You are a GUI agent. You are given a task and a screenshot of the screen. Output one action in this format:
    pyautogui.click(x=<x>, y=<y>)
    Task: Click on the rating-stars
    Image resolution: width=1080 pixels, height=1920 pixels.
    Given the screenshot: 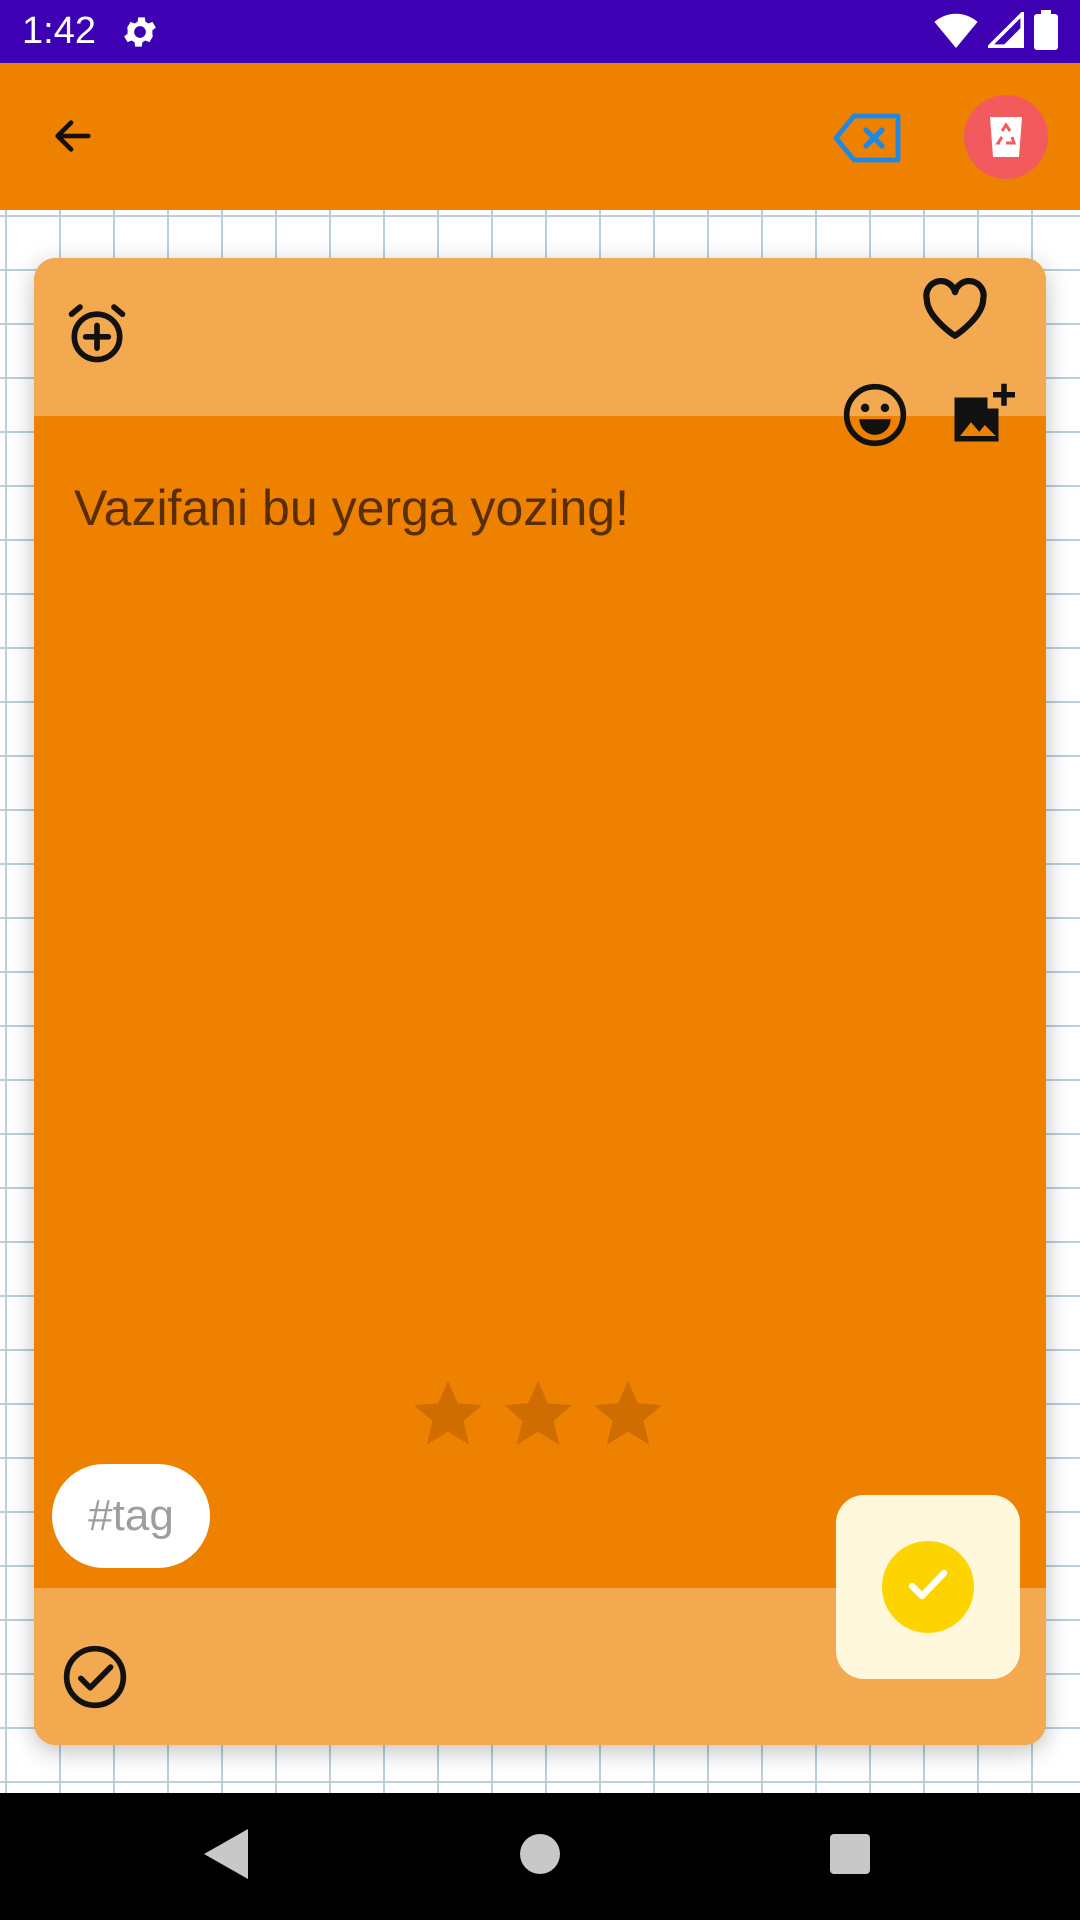 What is the action you would take?
    pyautogui.click(x=538, y=1414)
    